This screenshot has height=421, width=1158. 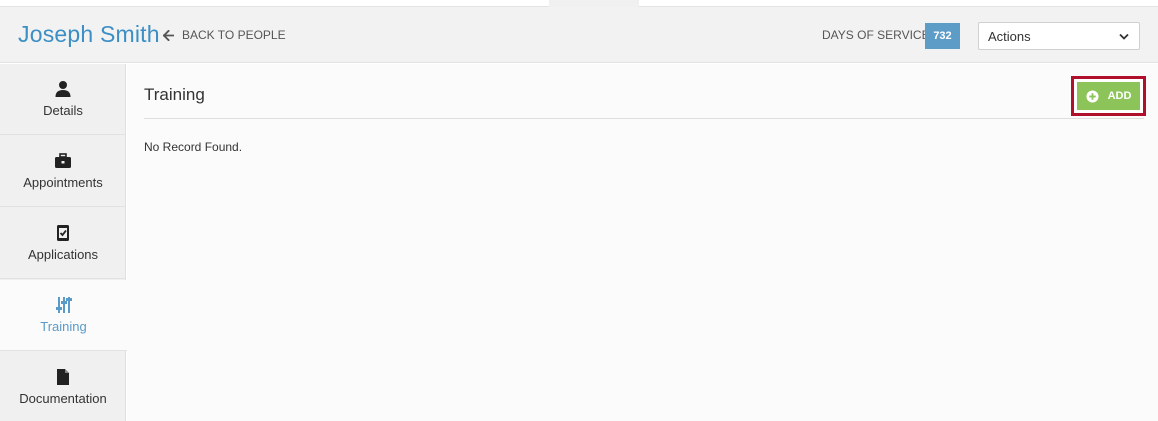 I want to click on sidebar-item-applications: Applications, so click(x=63, y=243).